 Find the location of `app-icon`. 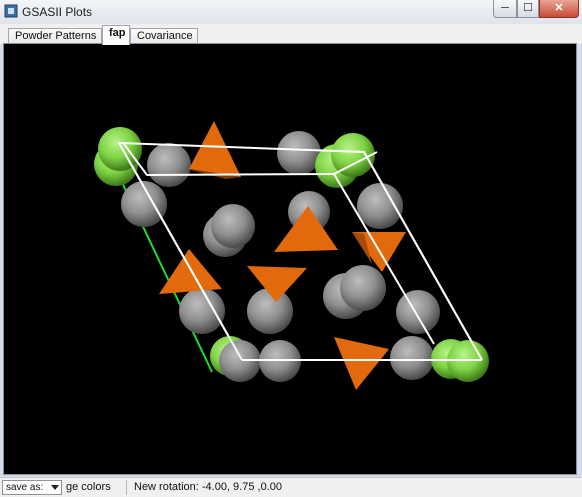

app-icon is located at coordinates (11, 11).